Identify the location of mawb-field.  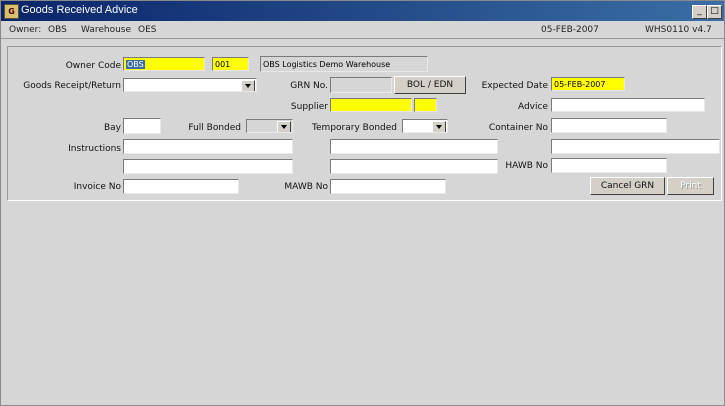
(388, 186).